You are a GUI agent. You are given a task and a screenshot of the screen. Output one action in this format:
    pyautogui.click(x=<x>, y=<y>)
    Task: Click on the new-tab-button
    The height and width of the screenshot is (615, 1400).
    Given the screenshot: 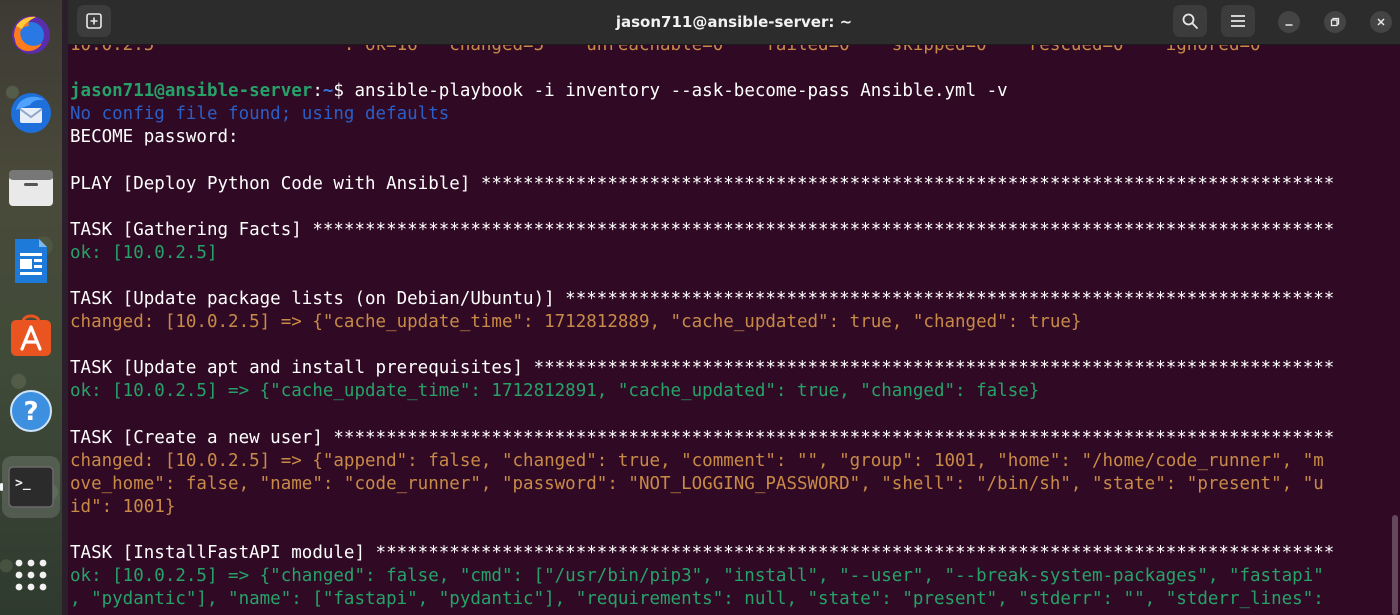 What is the action you would take?
    pyautogui.click(x=94, y=21)
    